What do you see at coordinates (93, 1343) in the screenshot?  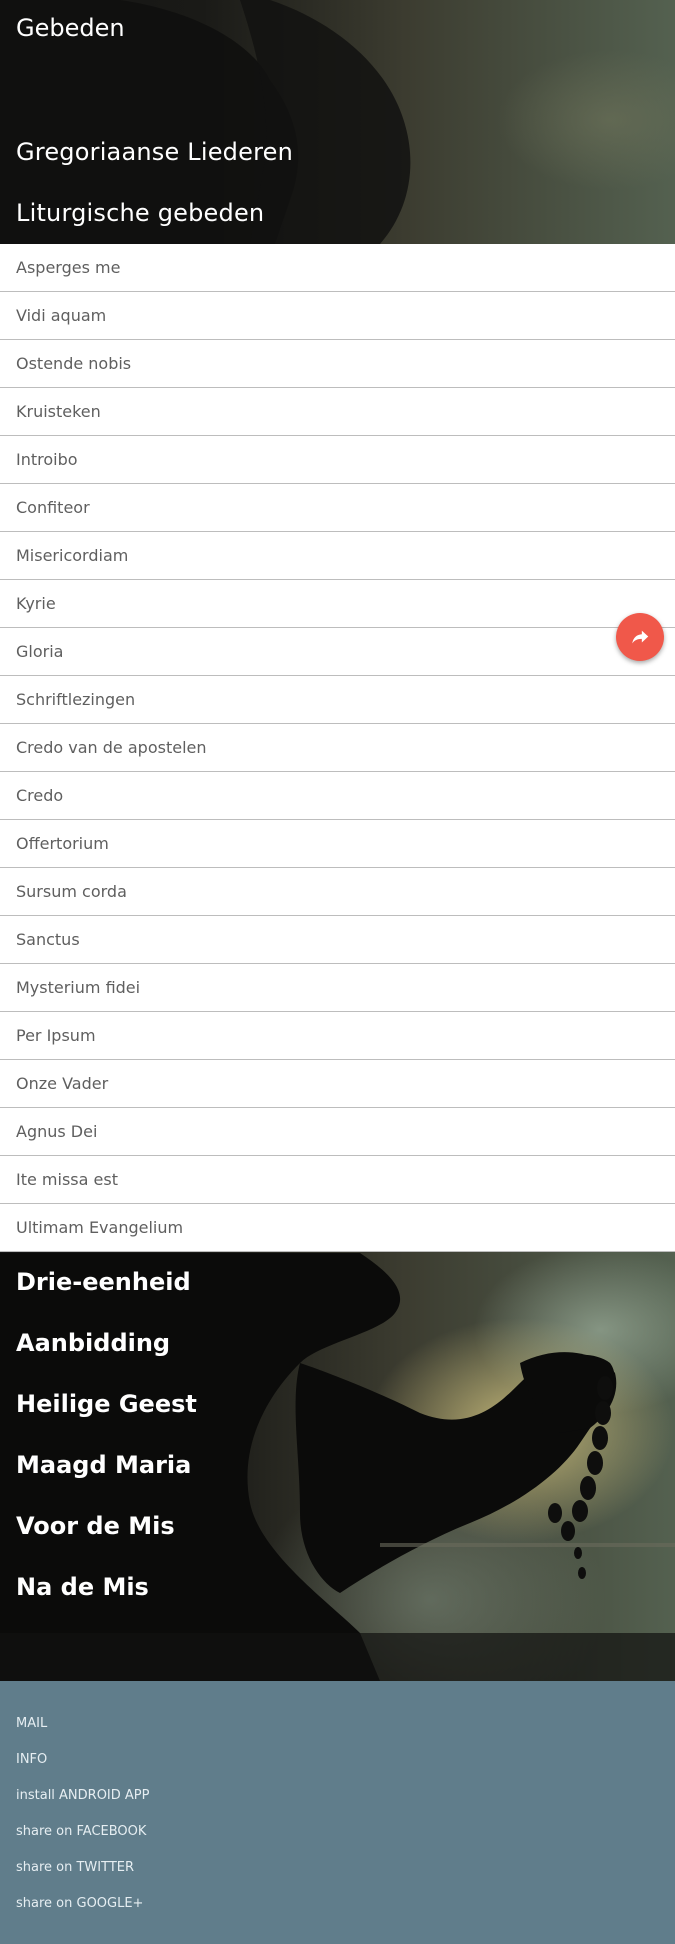 I see `category-aanbidding: Aanbidding` at bounding box center [93, 1343].